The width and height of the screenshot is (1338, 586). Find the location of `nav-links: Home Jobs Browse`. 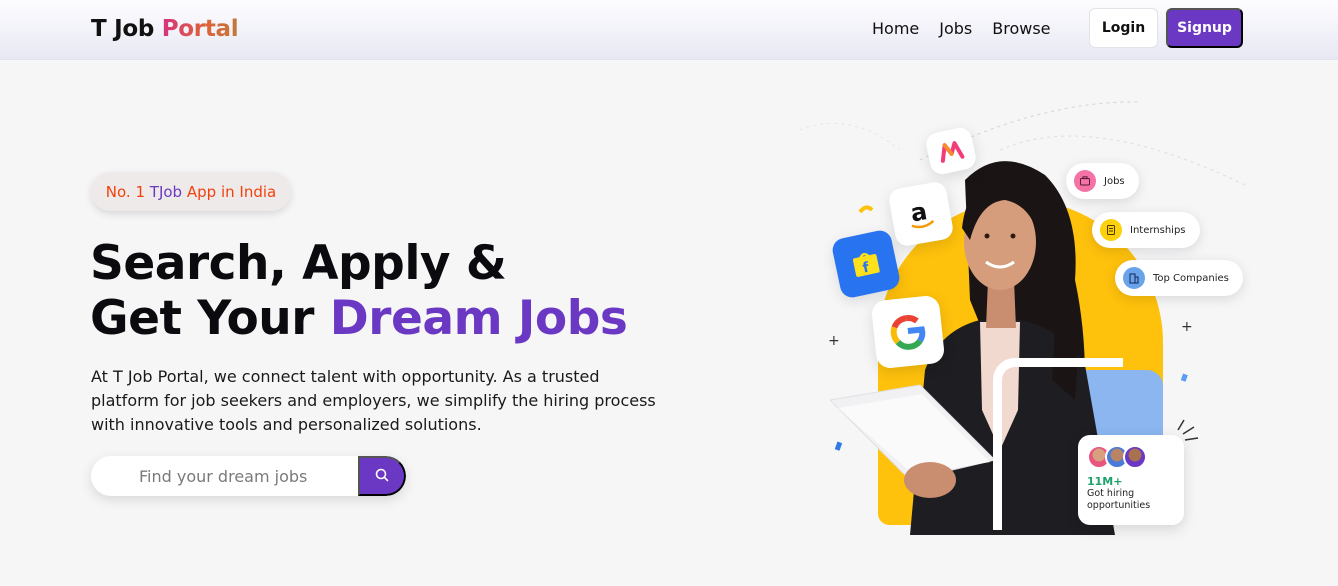

nav-links: Home Jobs Browse is located at coordinates (961, 28).